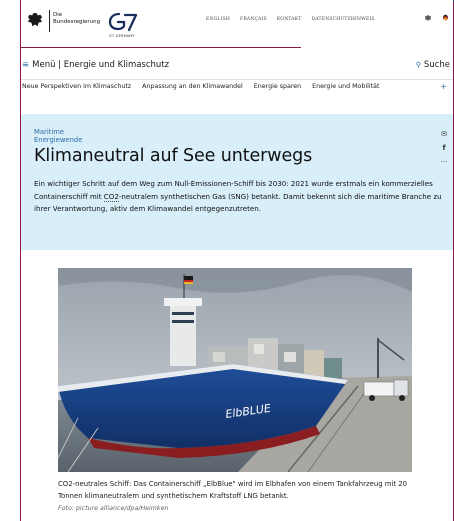 Image resolution: width=454 pixels, height=521 pixels. What do you see at coordinates (58, 136) in the screenshot?
I see `article-kicker: Maritime Energiewende` at bounding box center [58, 136].